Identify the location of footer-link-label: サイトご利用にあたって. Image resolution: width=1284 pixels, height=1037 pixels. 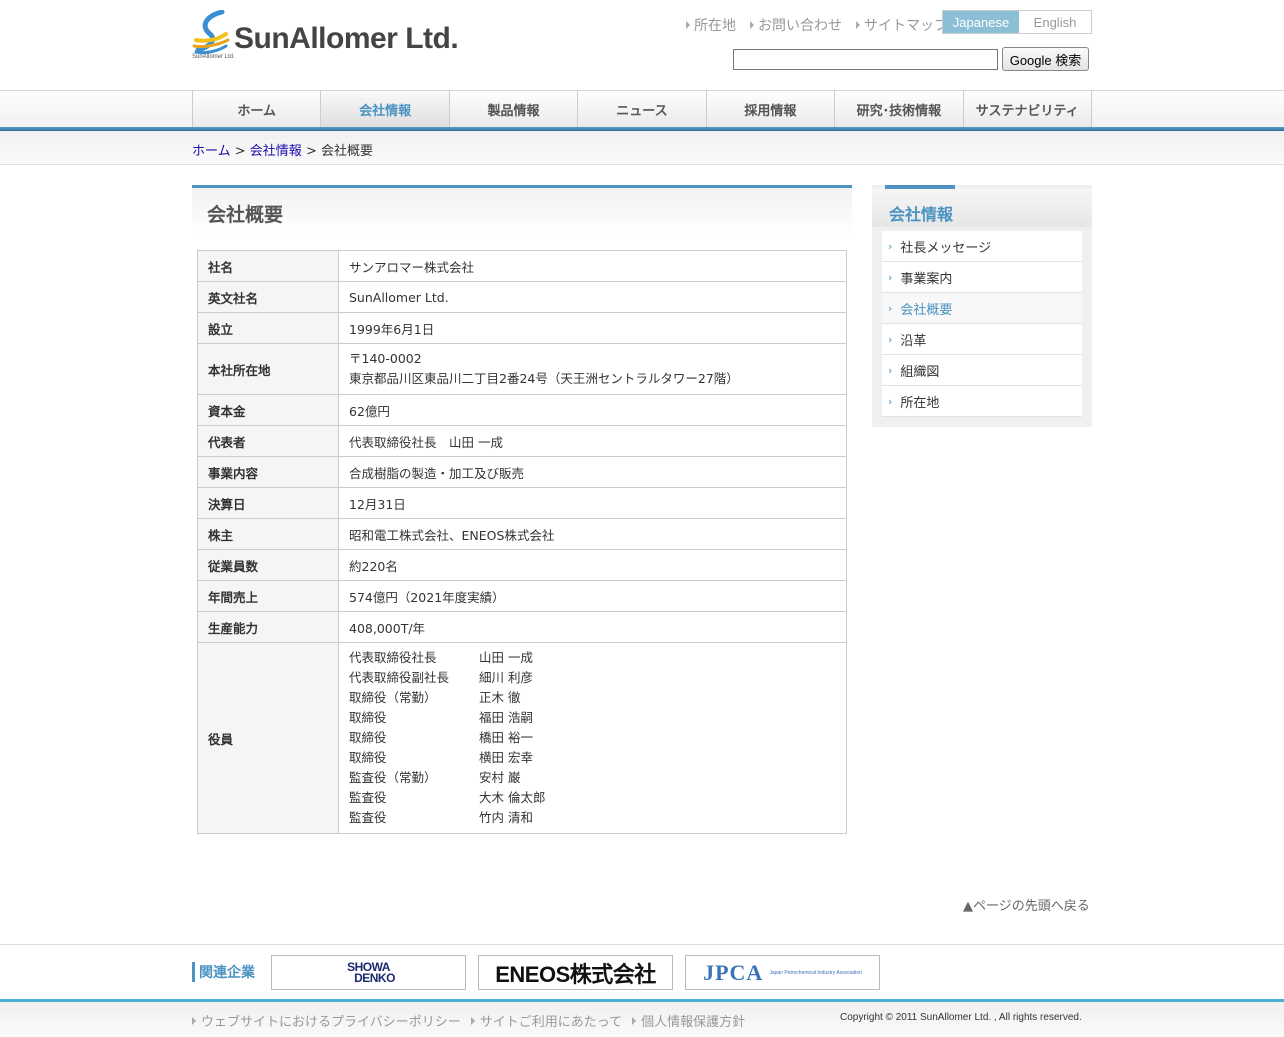
(551, 1022).